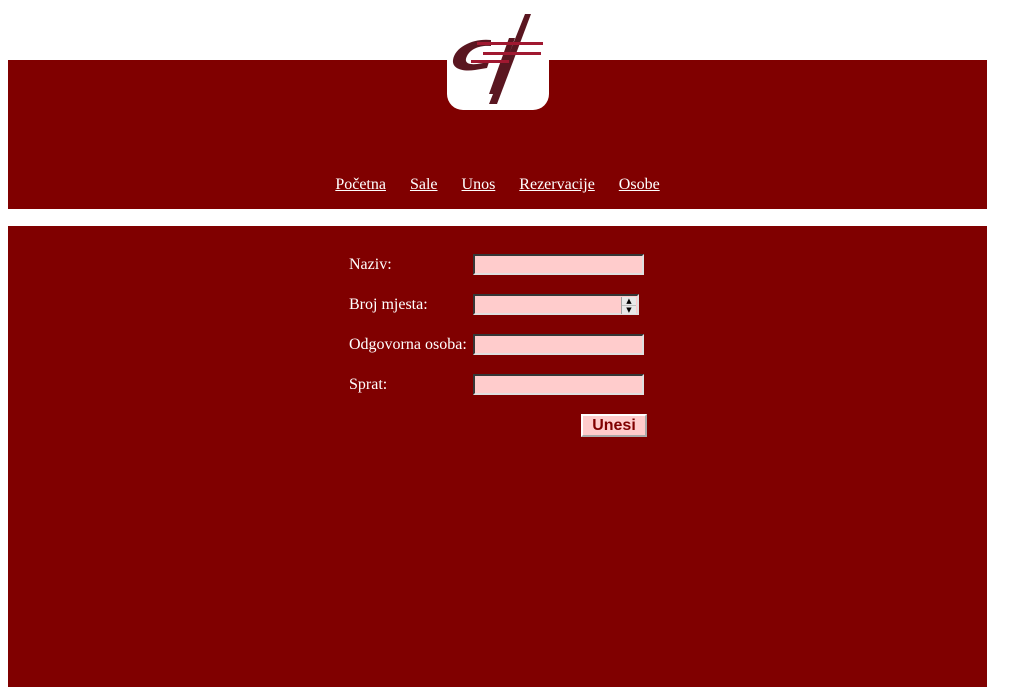 The width and height of the screenshot is (1012, 687). I want to click on nav-link-rezervacije: Rezervacije, so click(557, 184).